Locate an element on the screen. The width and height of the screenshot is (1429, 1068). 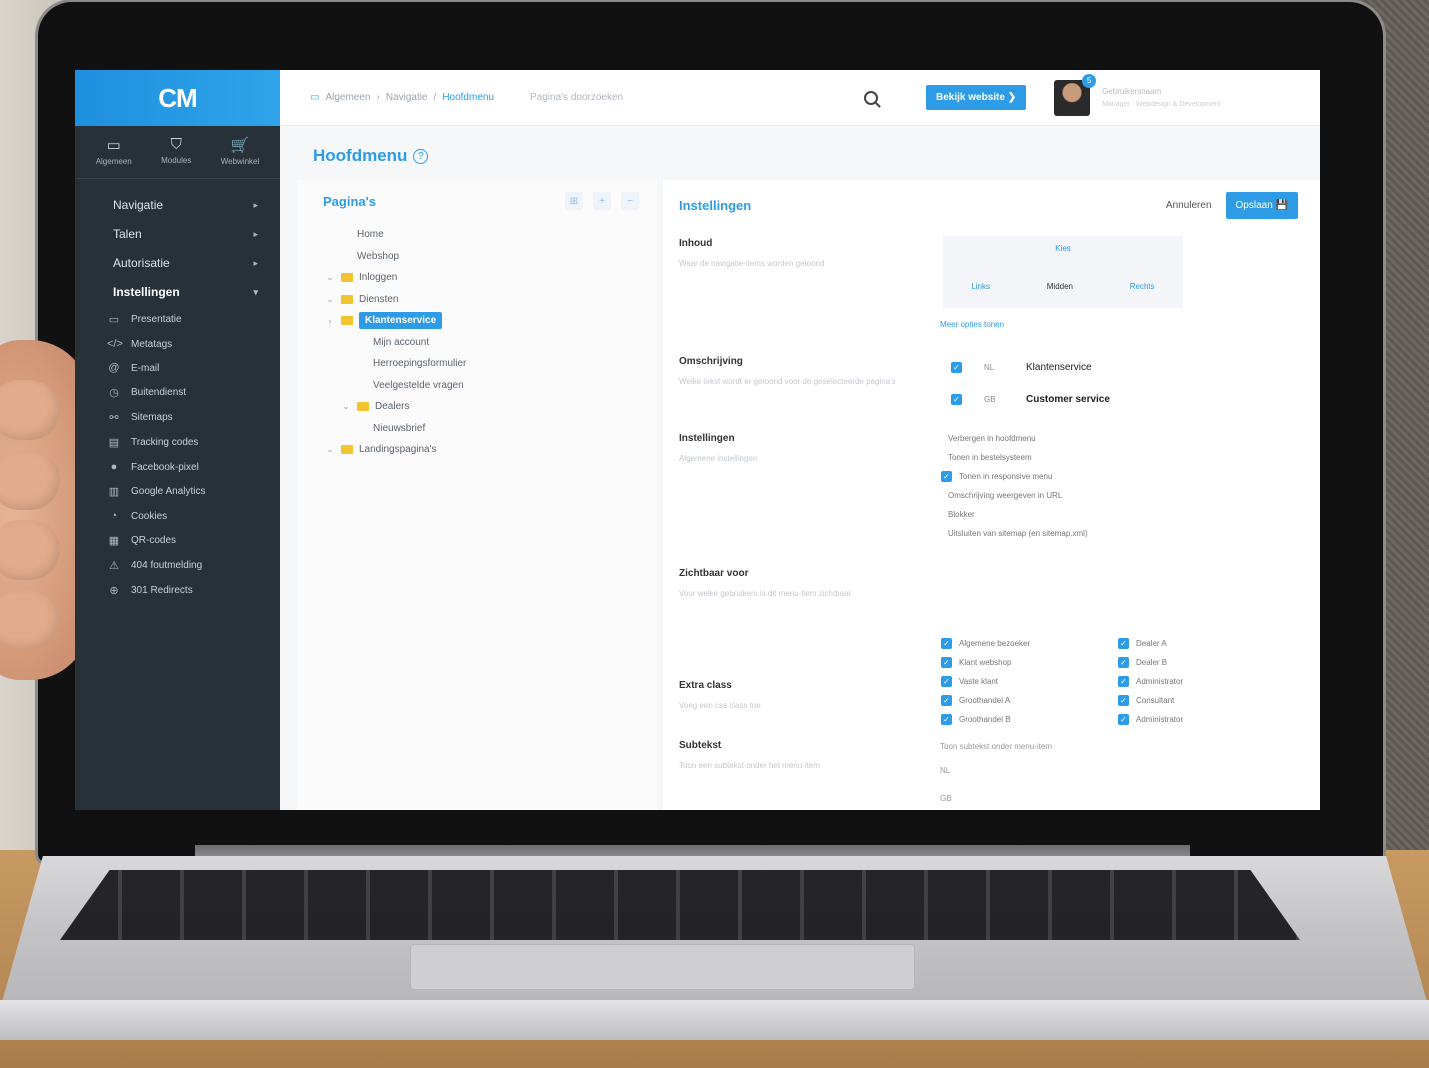
visibility-option: ✓ Administrator is located at coordinates (1150, 681).